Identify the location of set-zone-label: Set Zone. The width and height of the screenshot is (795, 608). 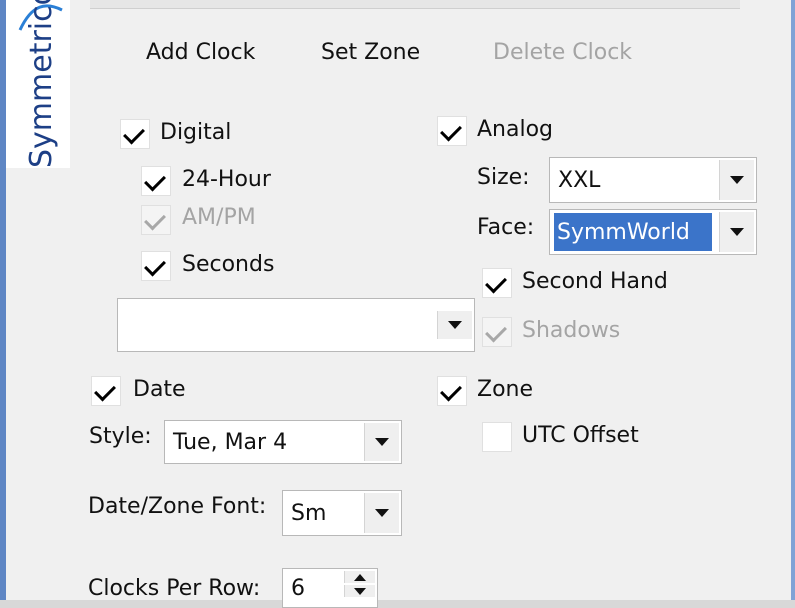
(371, 52).